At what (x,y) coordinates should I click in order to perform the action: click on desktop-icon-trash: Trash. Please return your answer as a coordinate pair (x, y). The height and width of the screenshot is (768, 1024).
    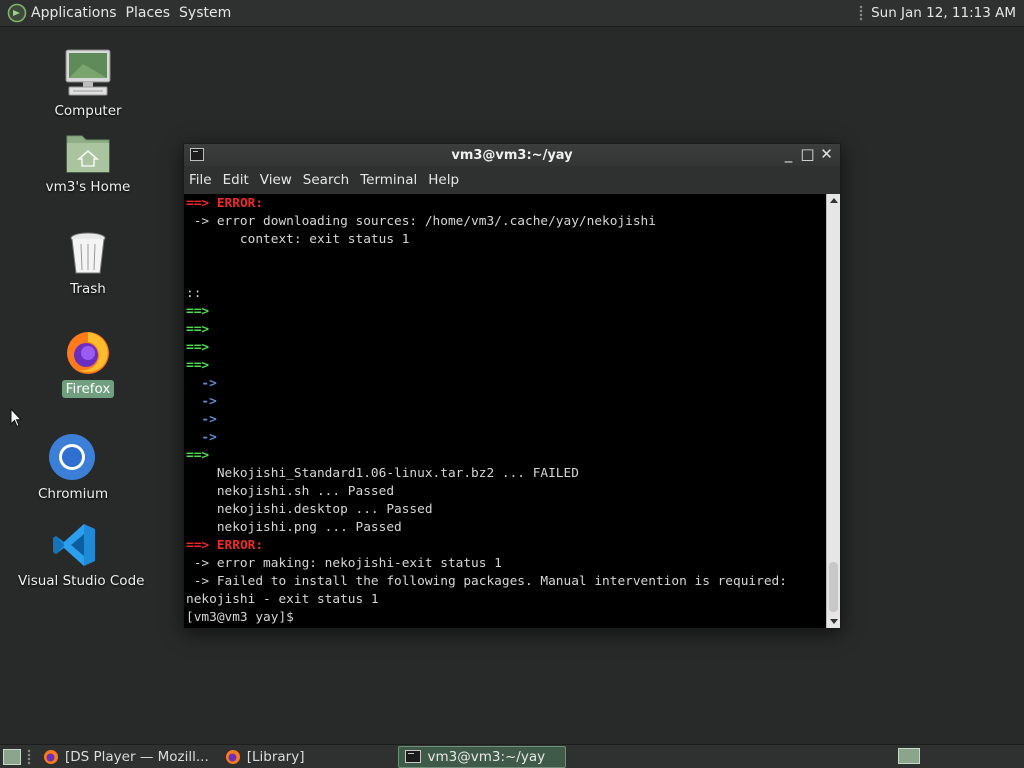
    Looking at the image, I should click on (88, 264).